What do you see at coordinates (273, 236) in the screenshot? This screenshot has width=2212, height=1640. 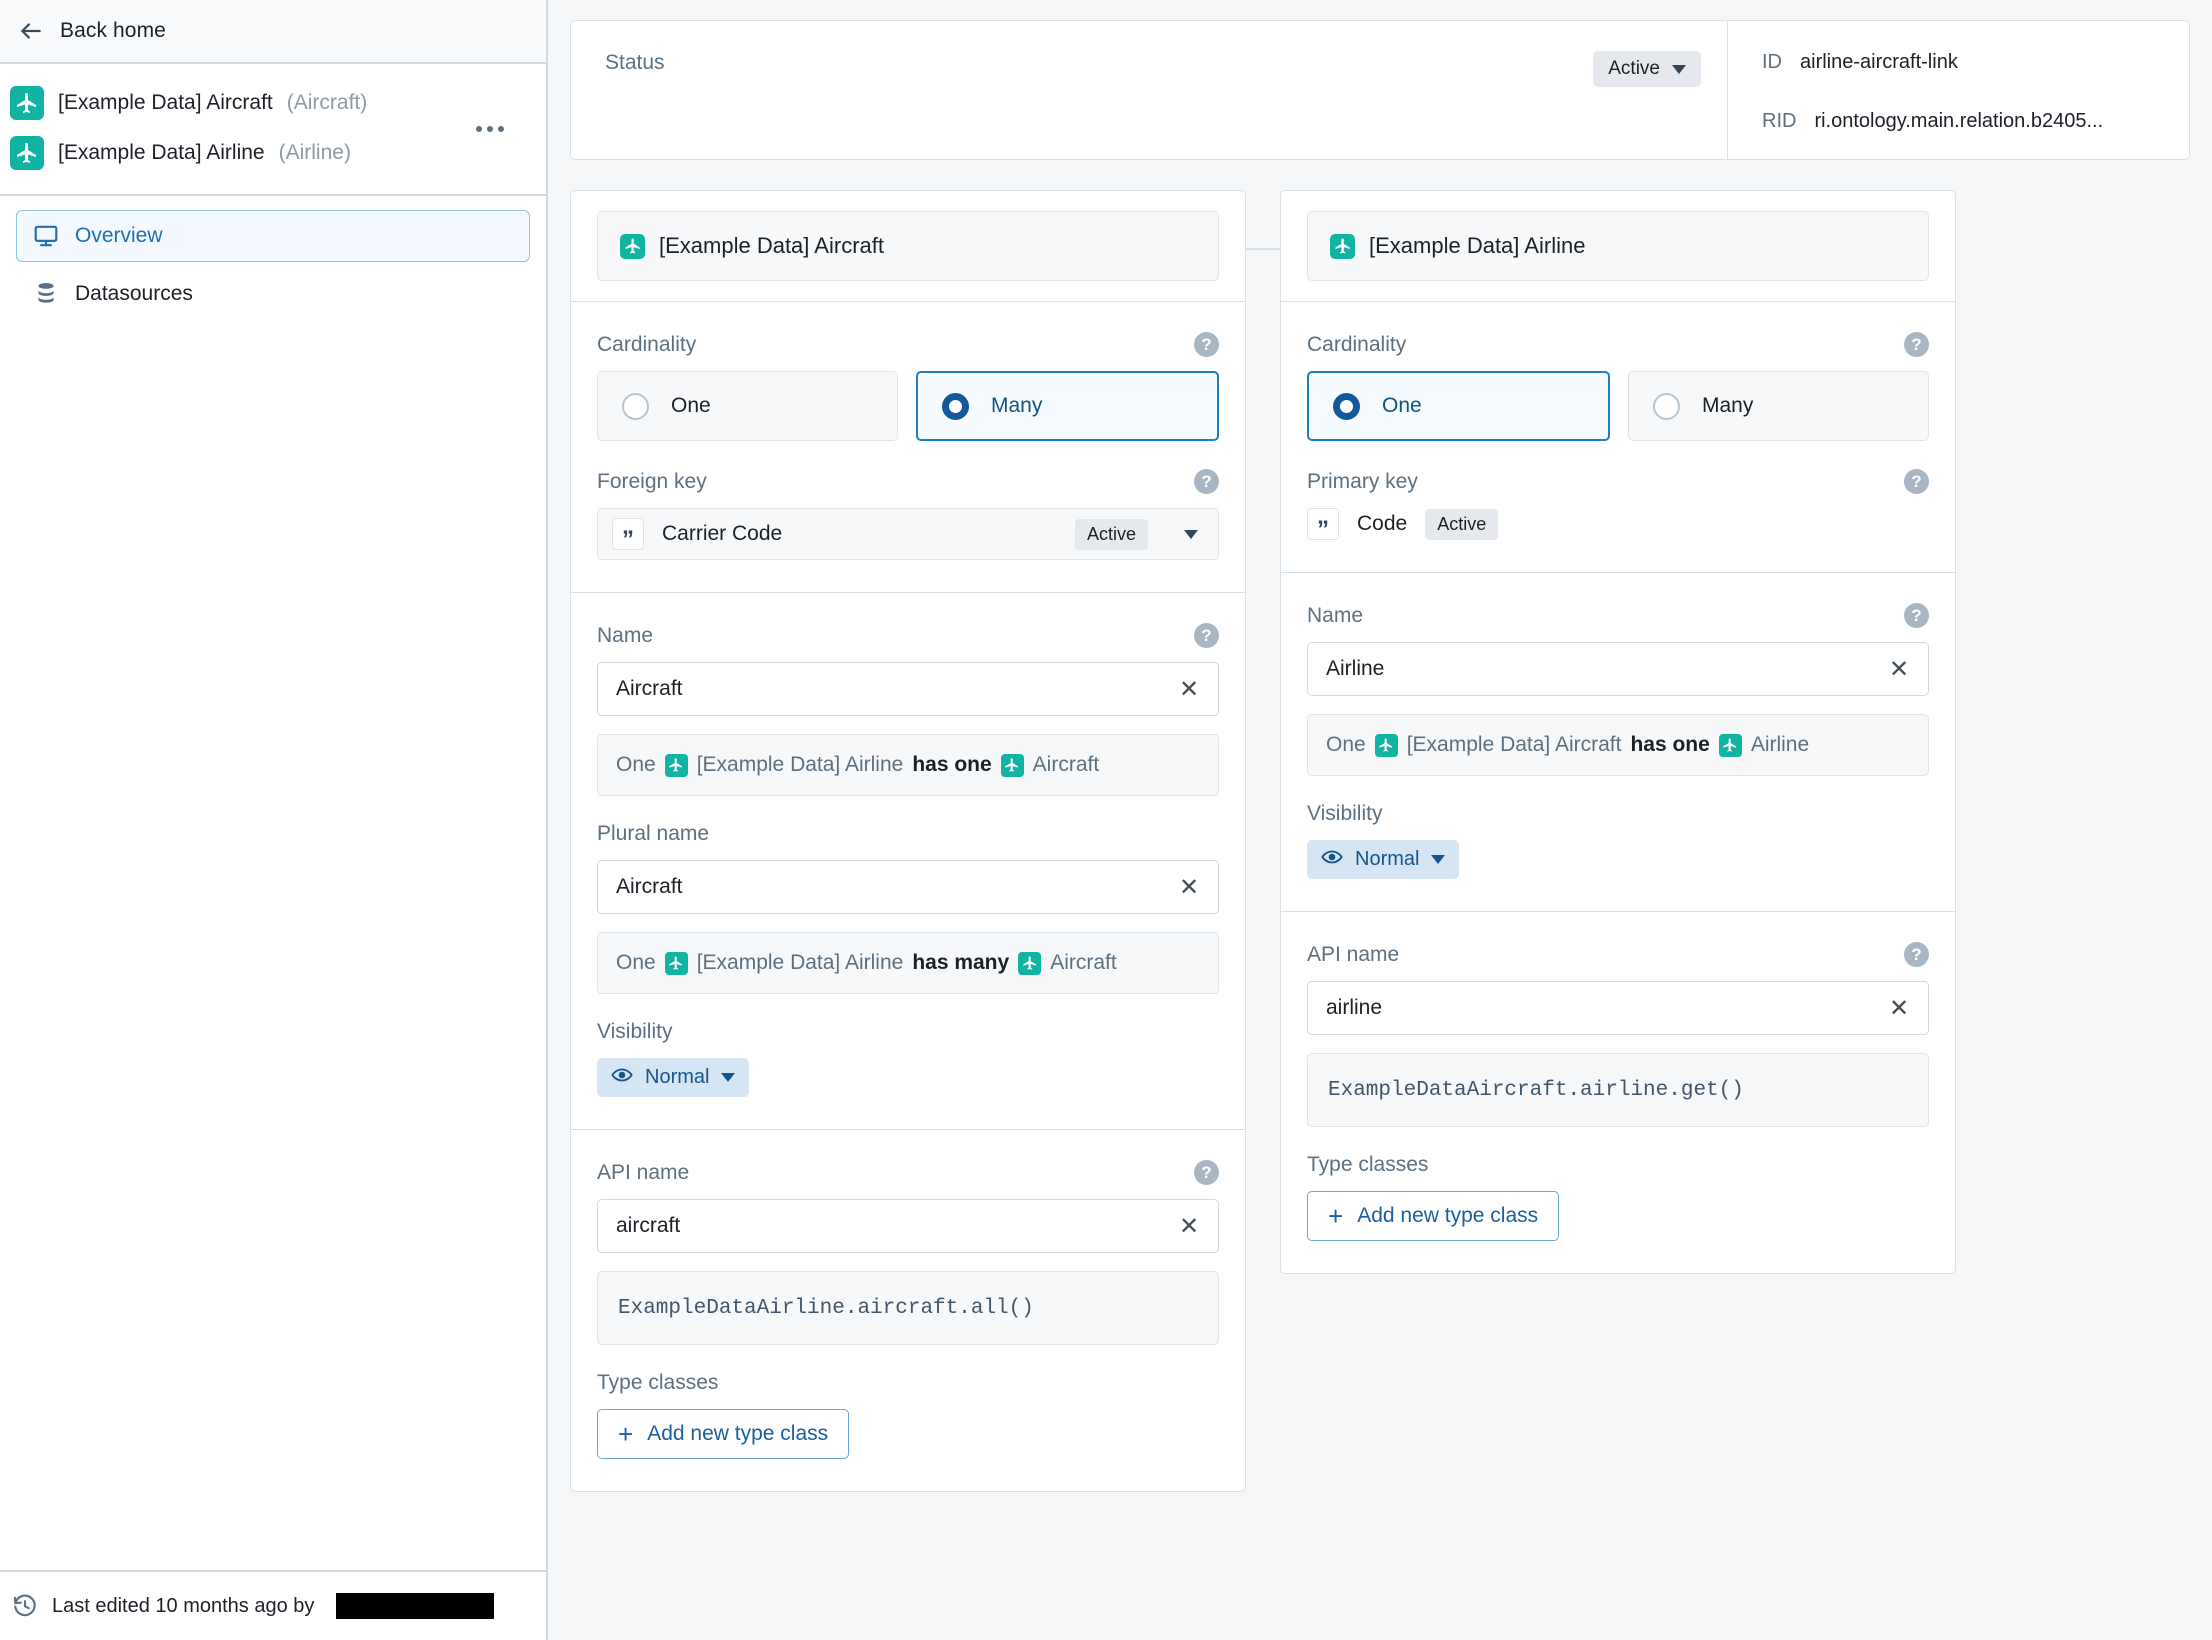 I see `sidebar-item-overview: Overview` at bounding box center [273, 236].